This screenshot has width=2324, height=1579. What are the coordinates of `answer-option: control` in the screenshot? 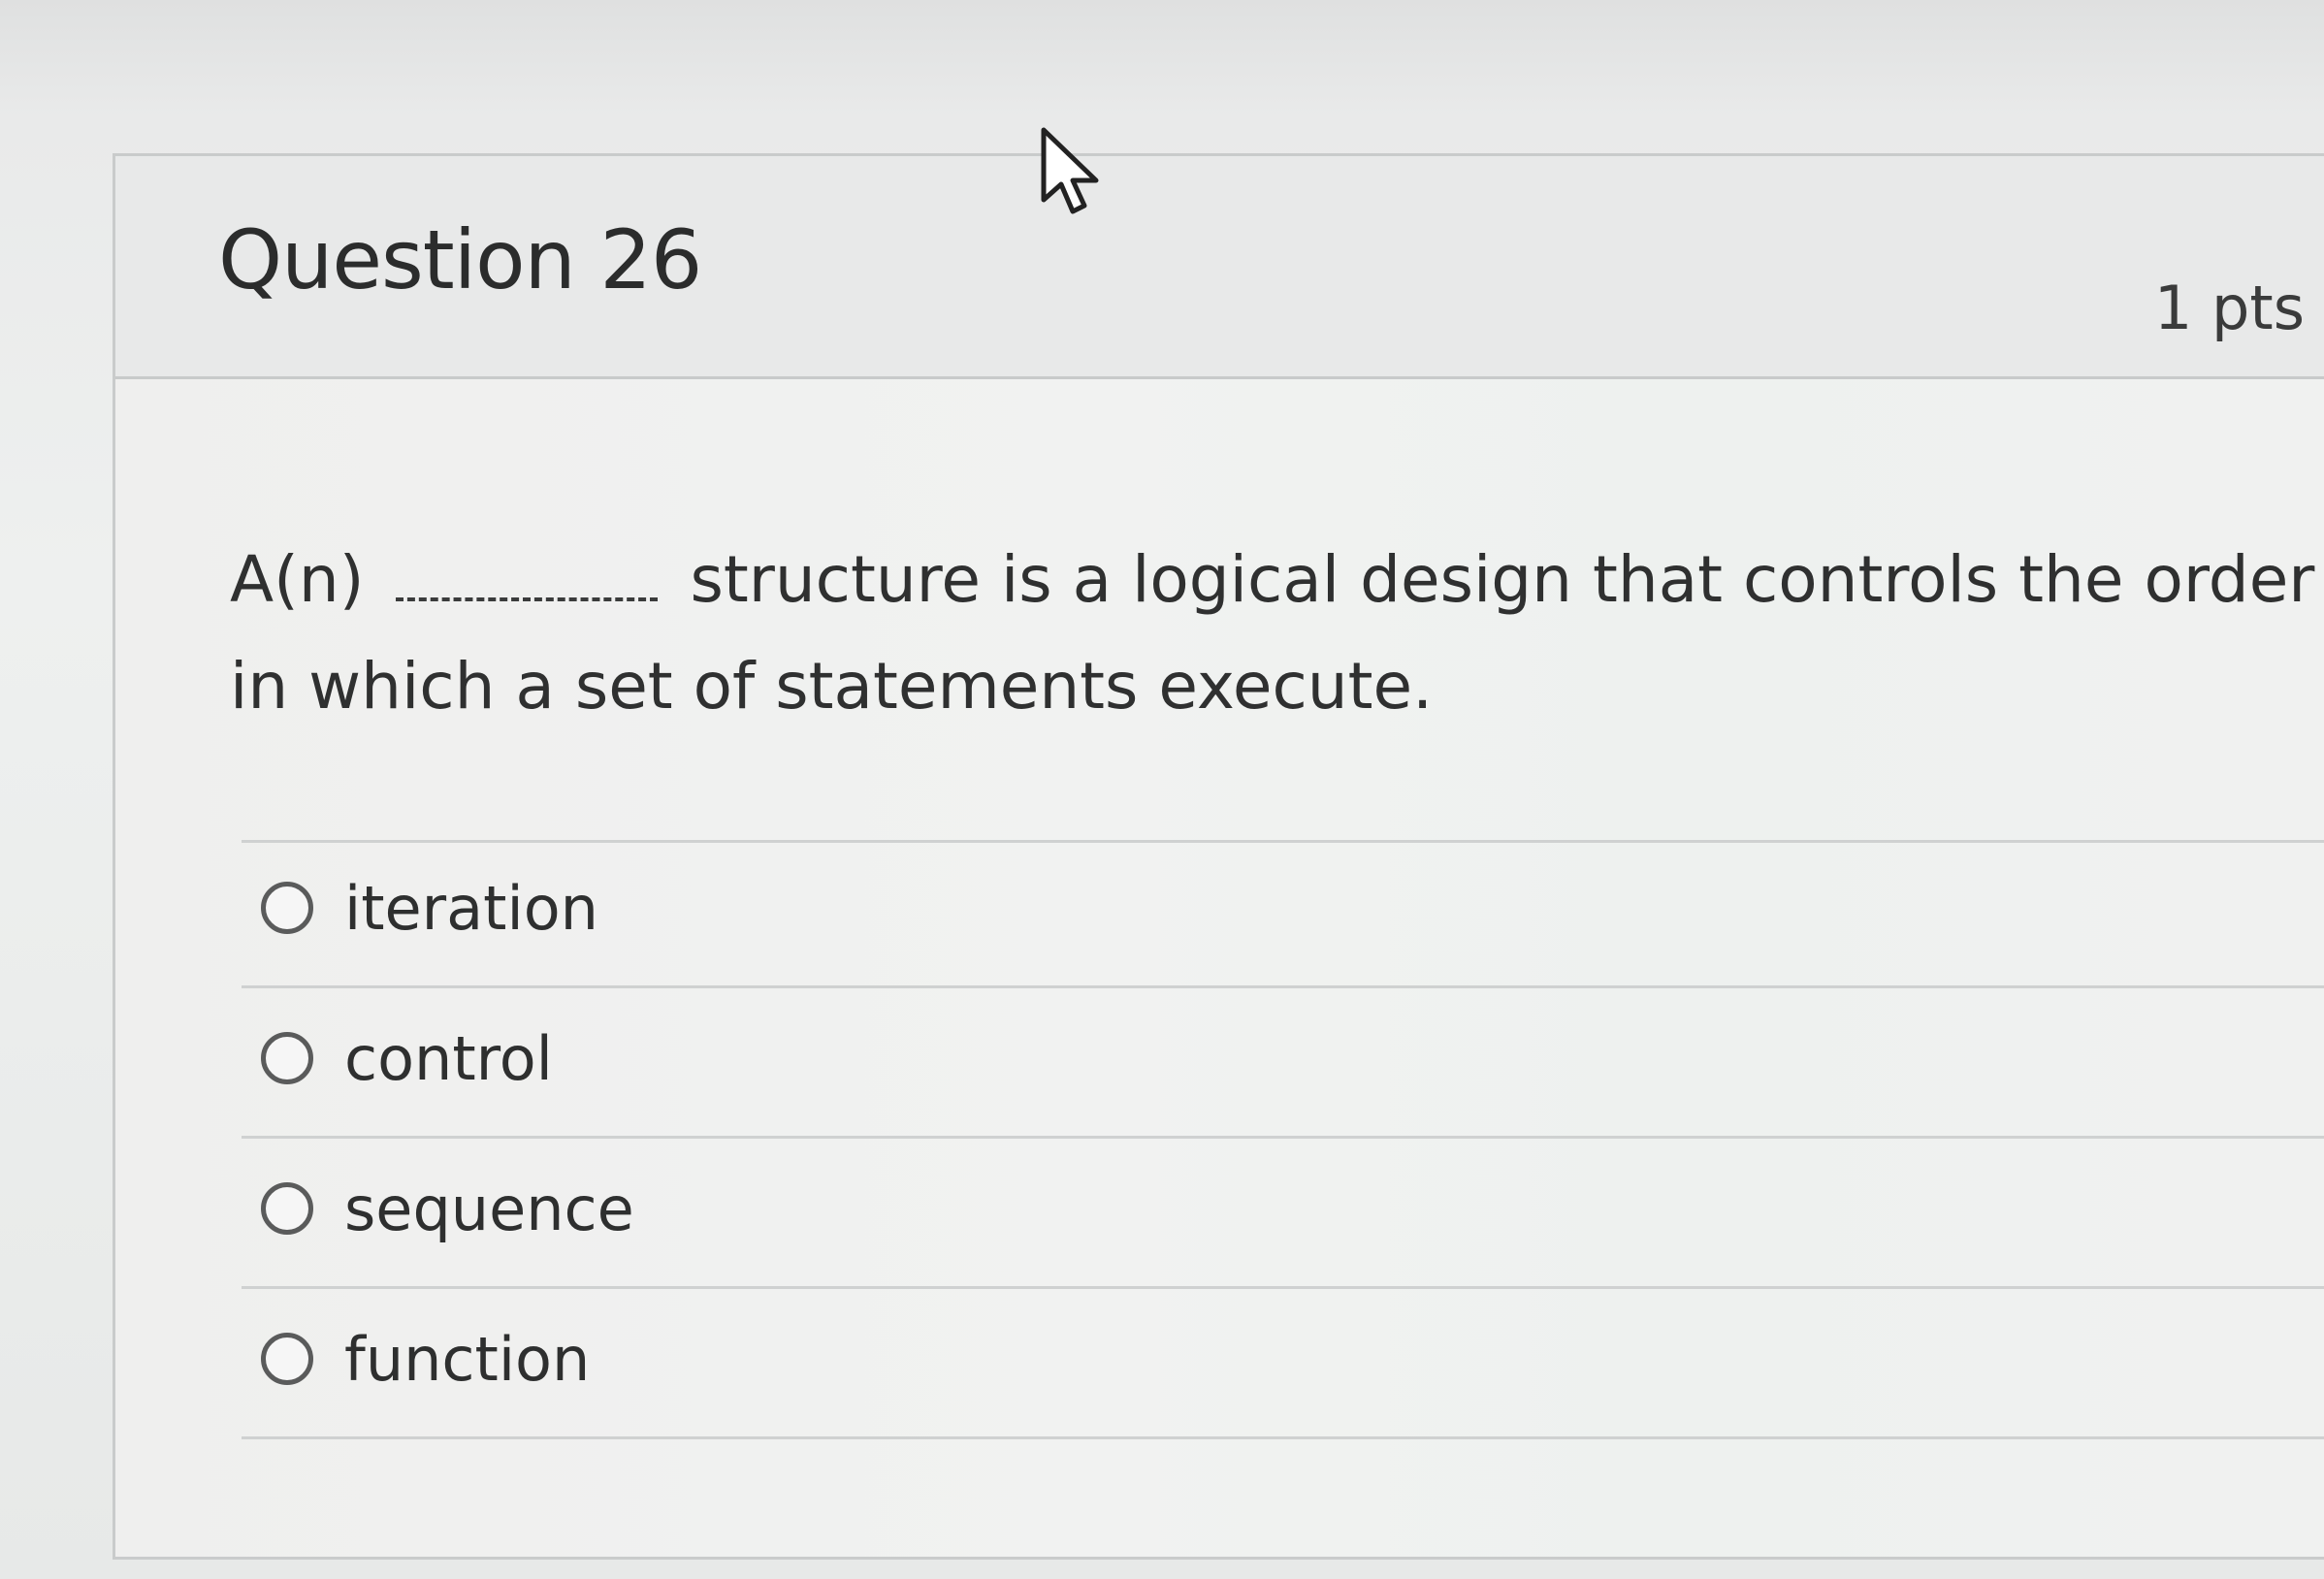 It's located at (407, 1058).